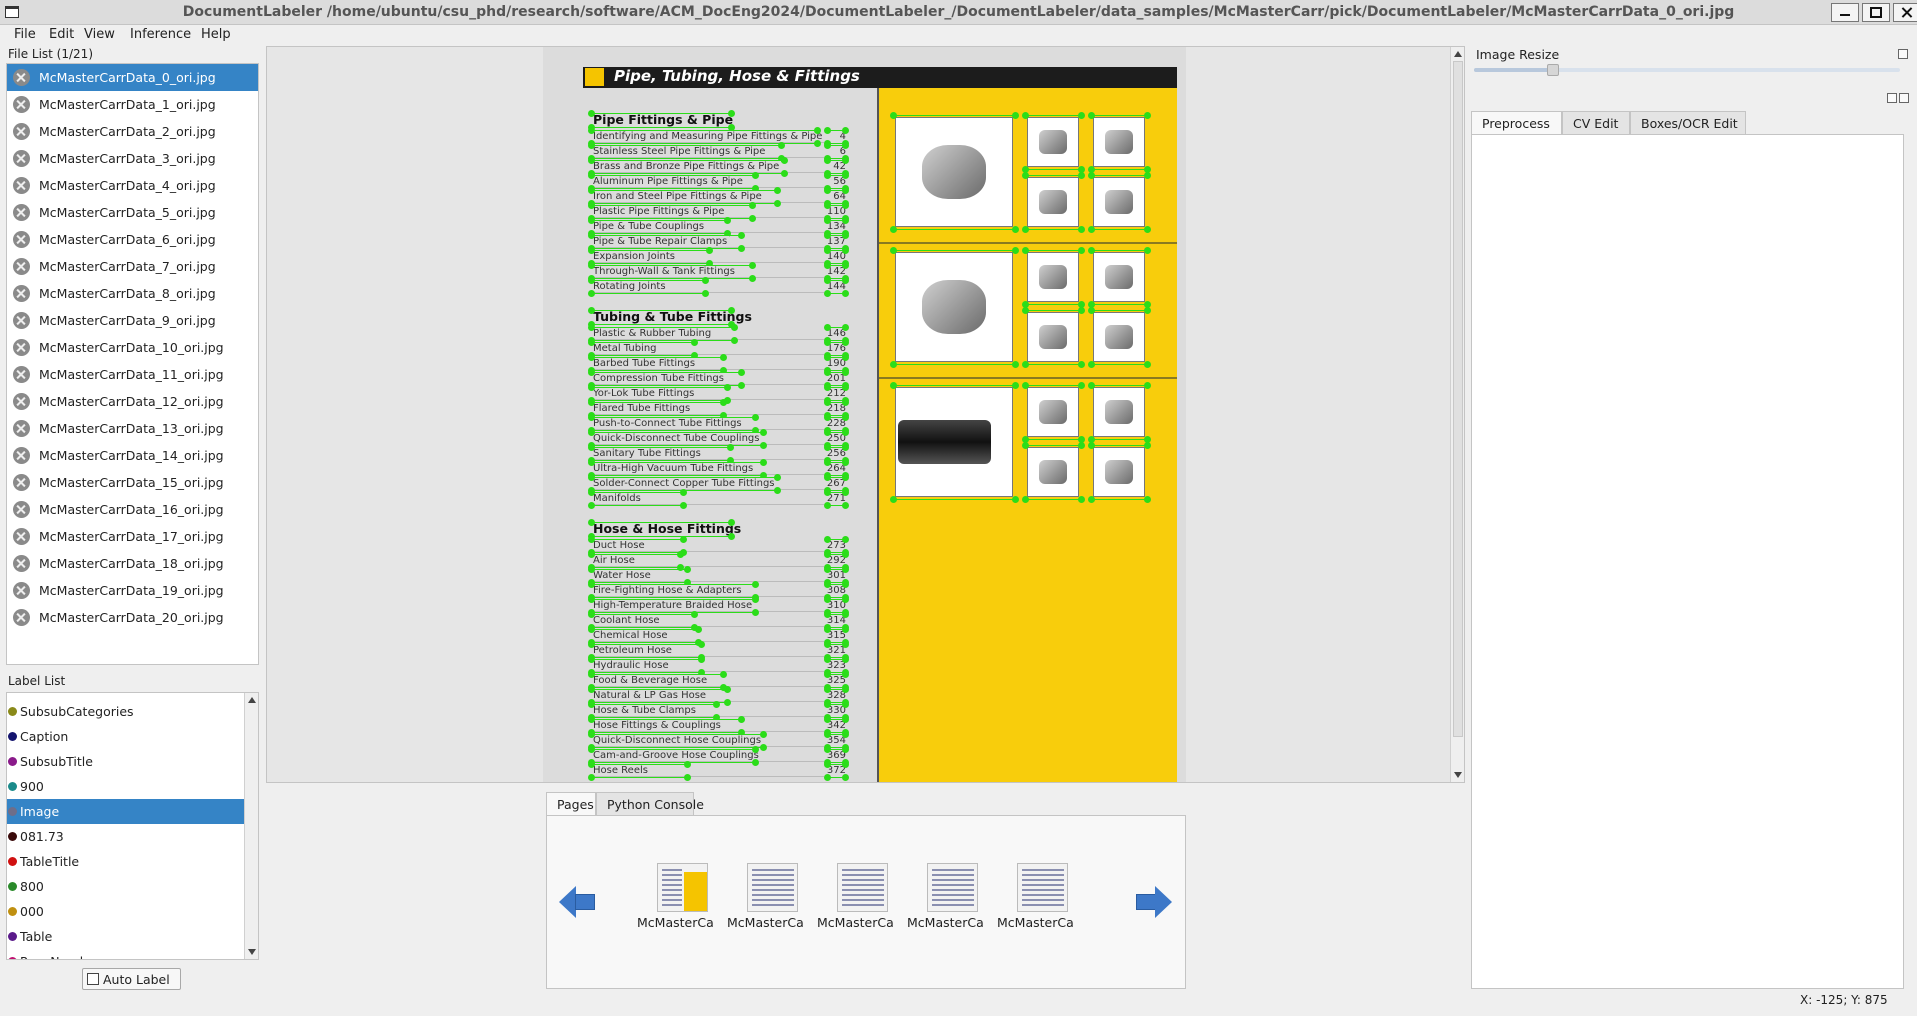 This screenshot has height=1016, width=1917. What do you see at coordinates (132, 455) in the screenshot?
I see `file-list-item: McMasterCarrData_14_ori.jpg` at bounding box center [132, 455].